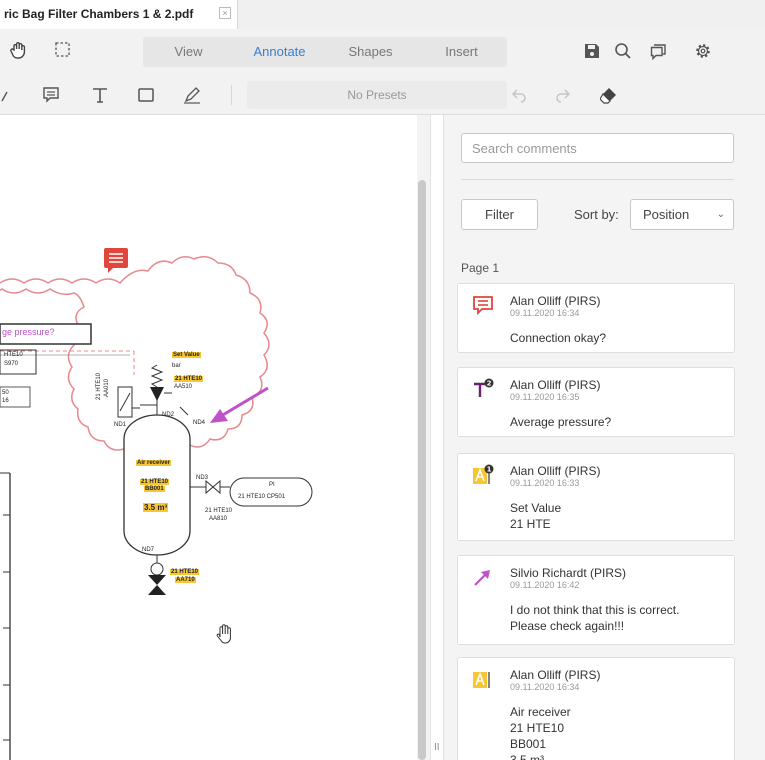 The height and width of the screenshot is (760, 765). Describe the element at coordinates (28, 332) in the screenshot. I see `callout-text: ge pressure?` at that location.